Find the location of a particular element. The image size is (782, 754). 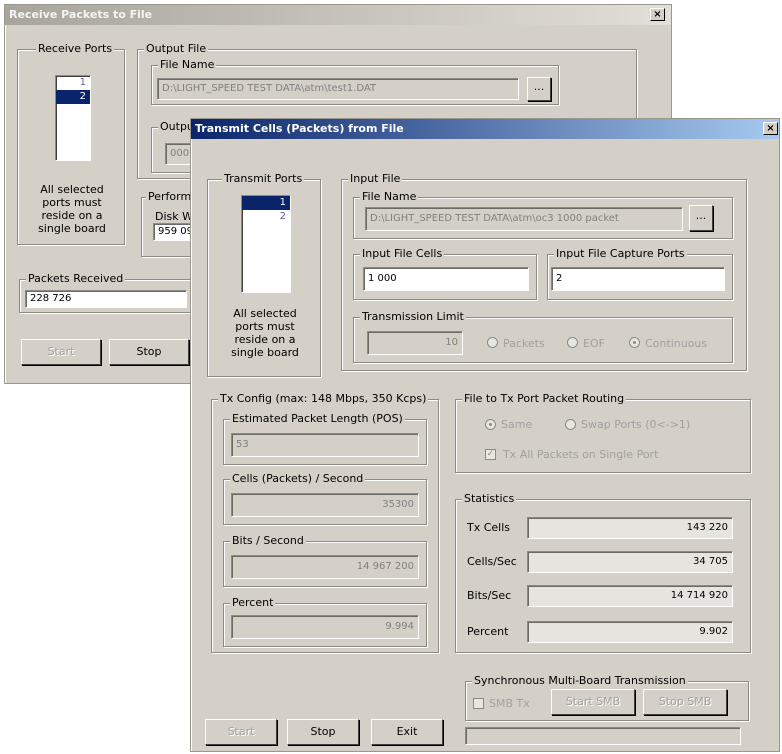

limit-eof-radio is located at coordinates (572, 342).